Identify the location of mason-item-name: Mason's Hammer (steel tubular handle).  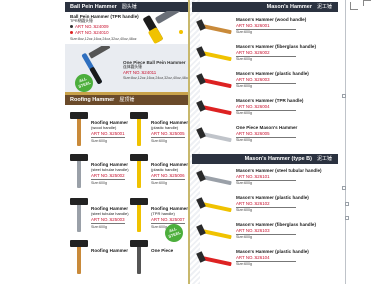
(279, 170).